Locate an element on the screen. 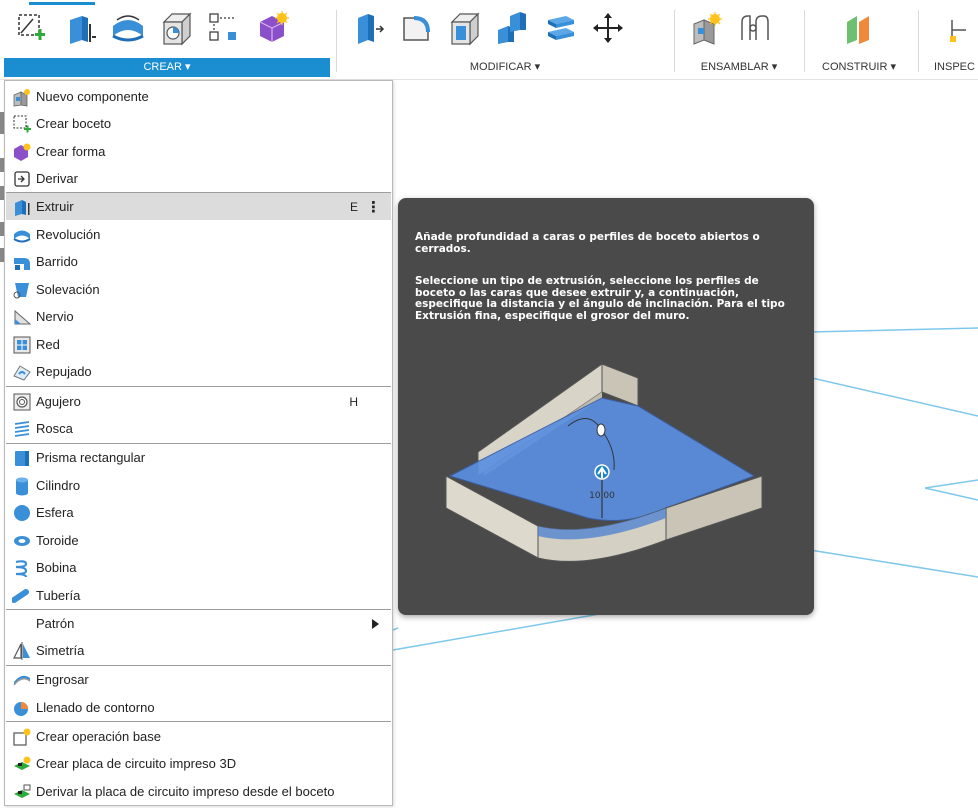 Image resolution: width=978 pixels, height=808 pixels. menu-item-crear-placa-3d: Crear placa de circuito impreso 3D is located at coordinates (198, 763).